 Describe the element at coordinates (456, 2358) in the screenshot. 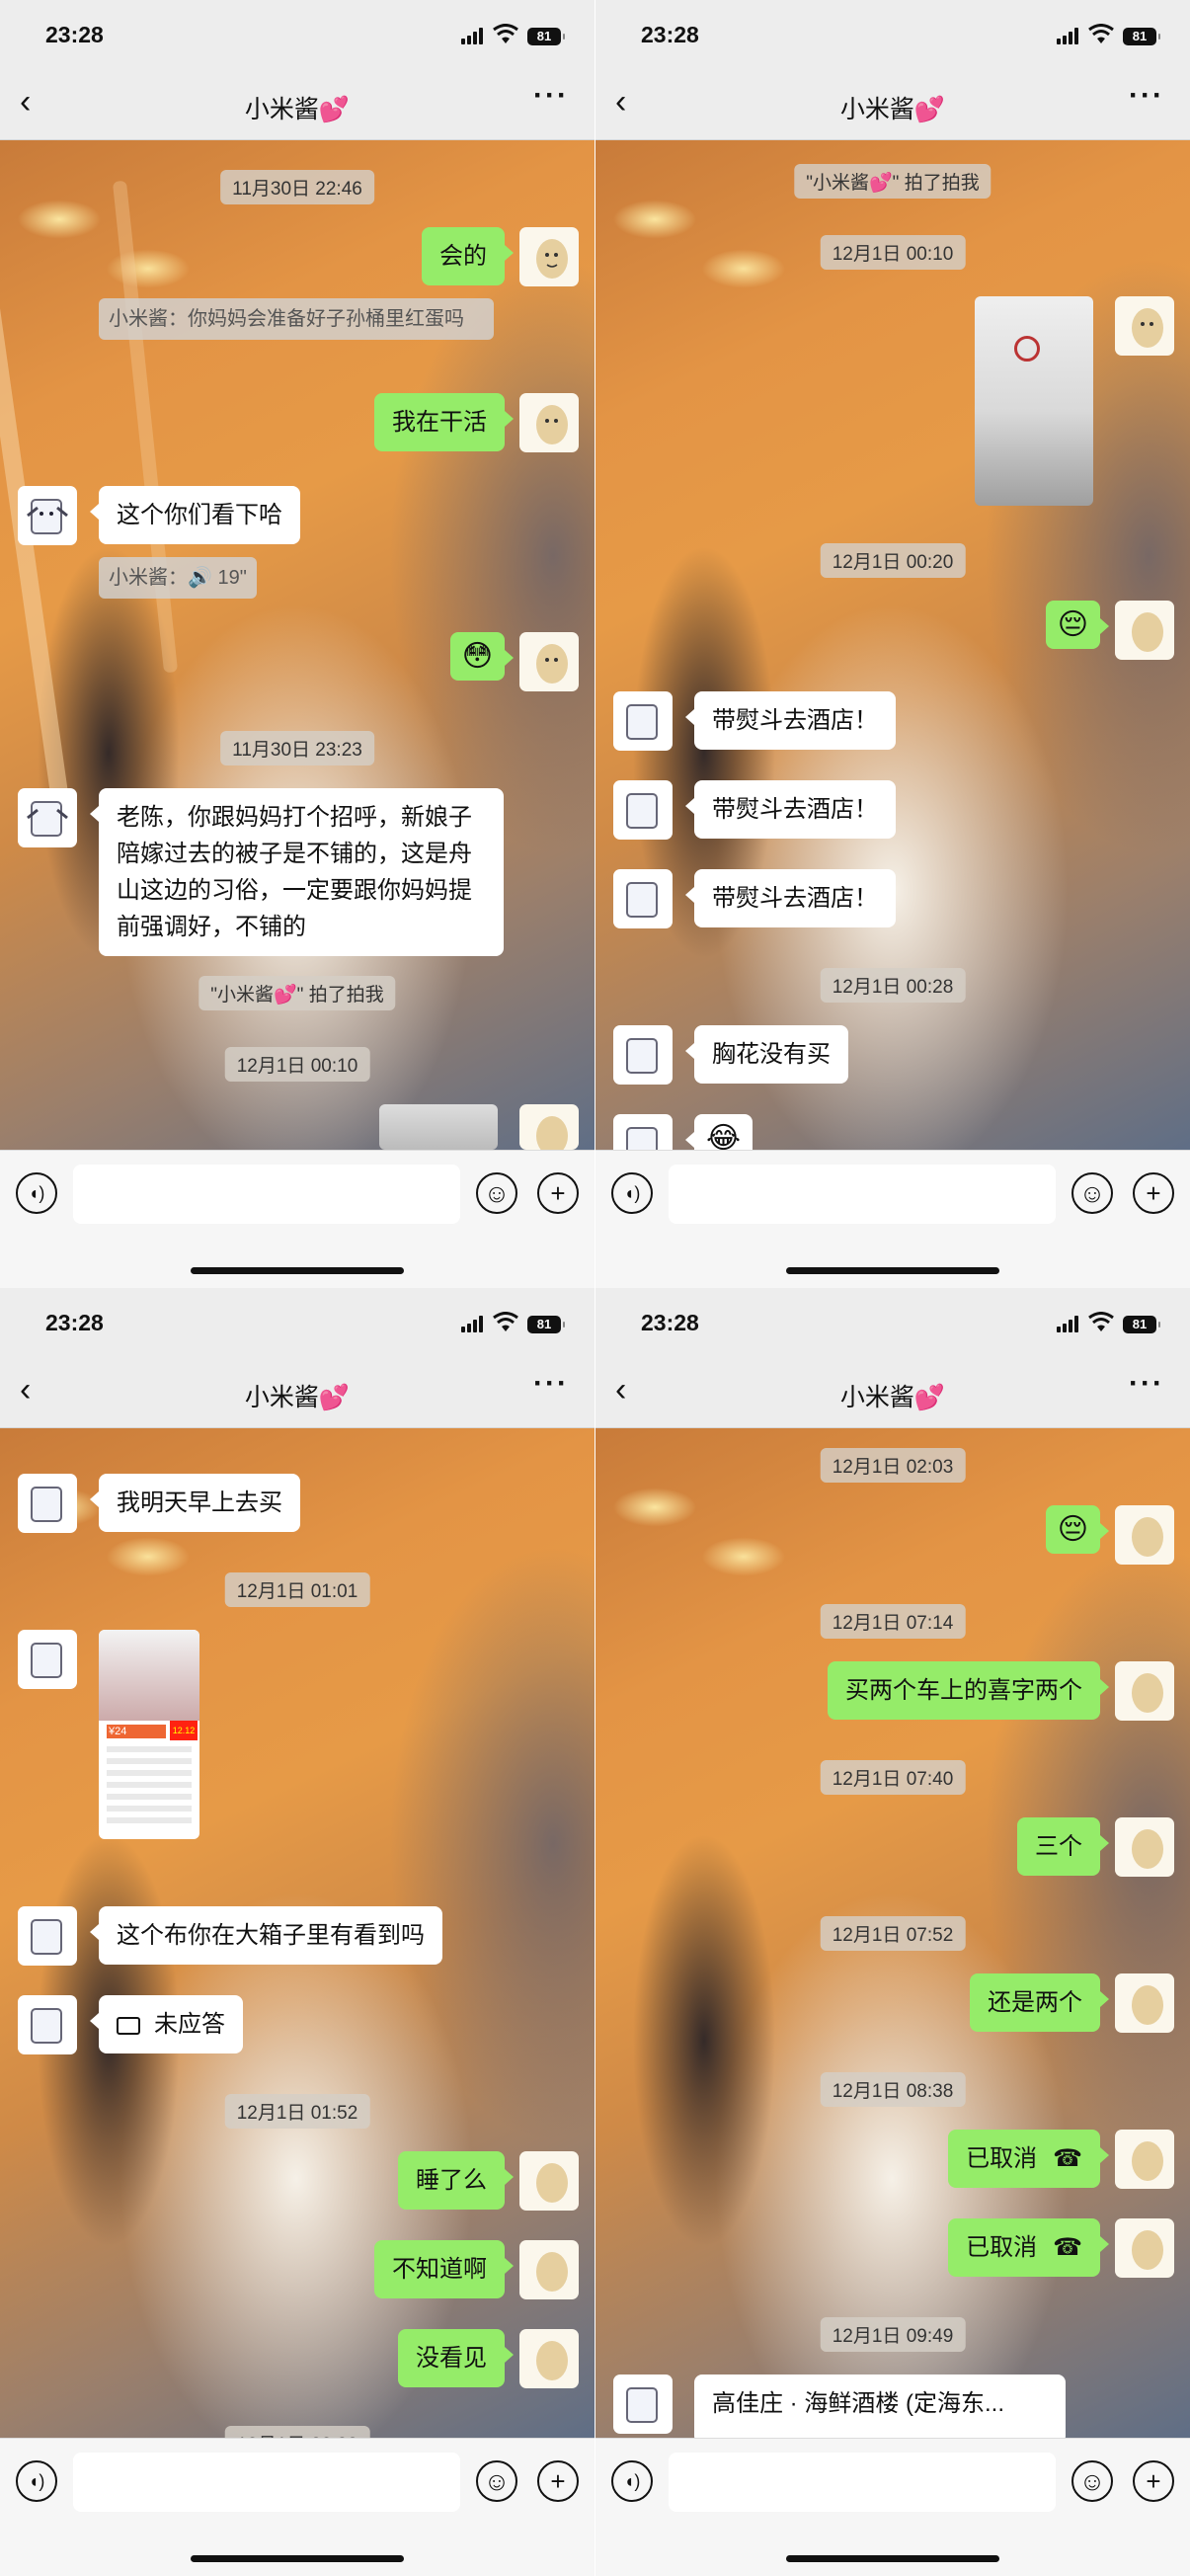

I see `message-bubble-out: 没看见` at that location.